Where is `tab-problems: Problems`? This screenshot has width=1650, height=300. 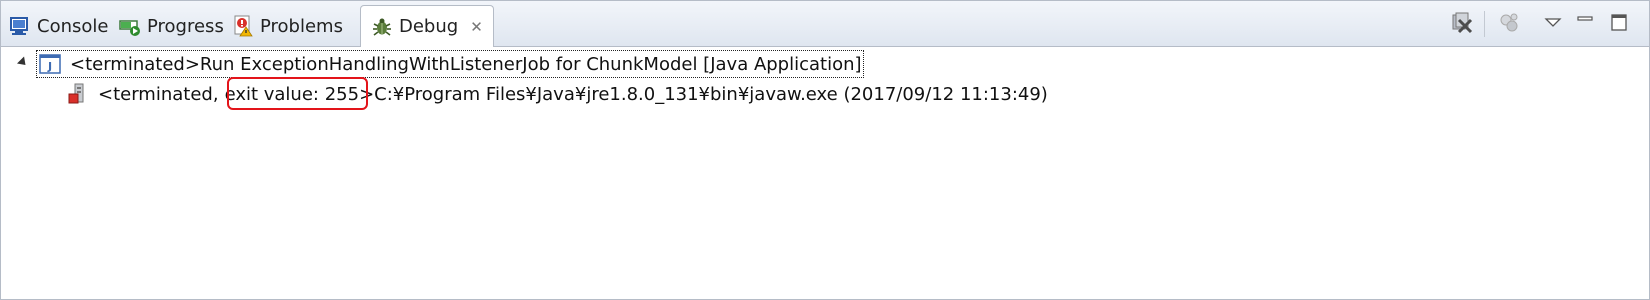 tab-problems: Problems is located at coordinates (287, 26).